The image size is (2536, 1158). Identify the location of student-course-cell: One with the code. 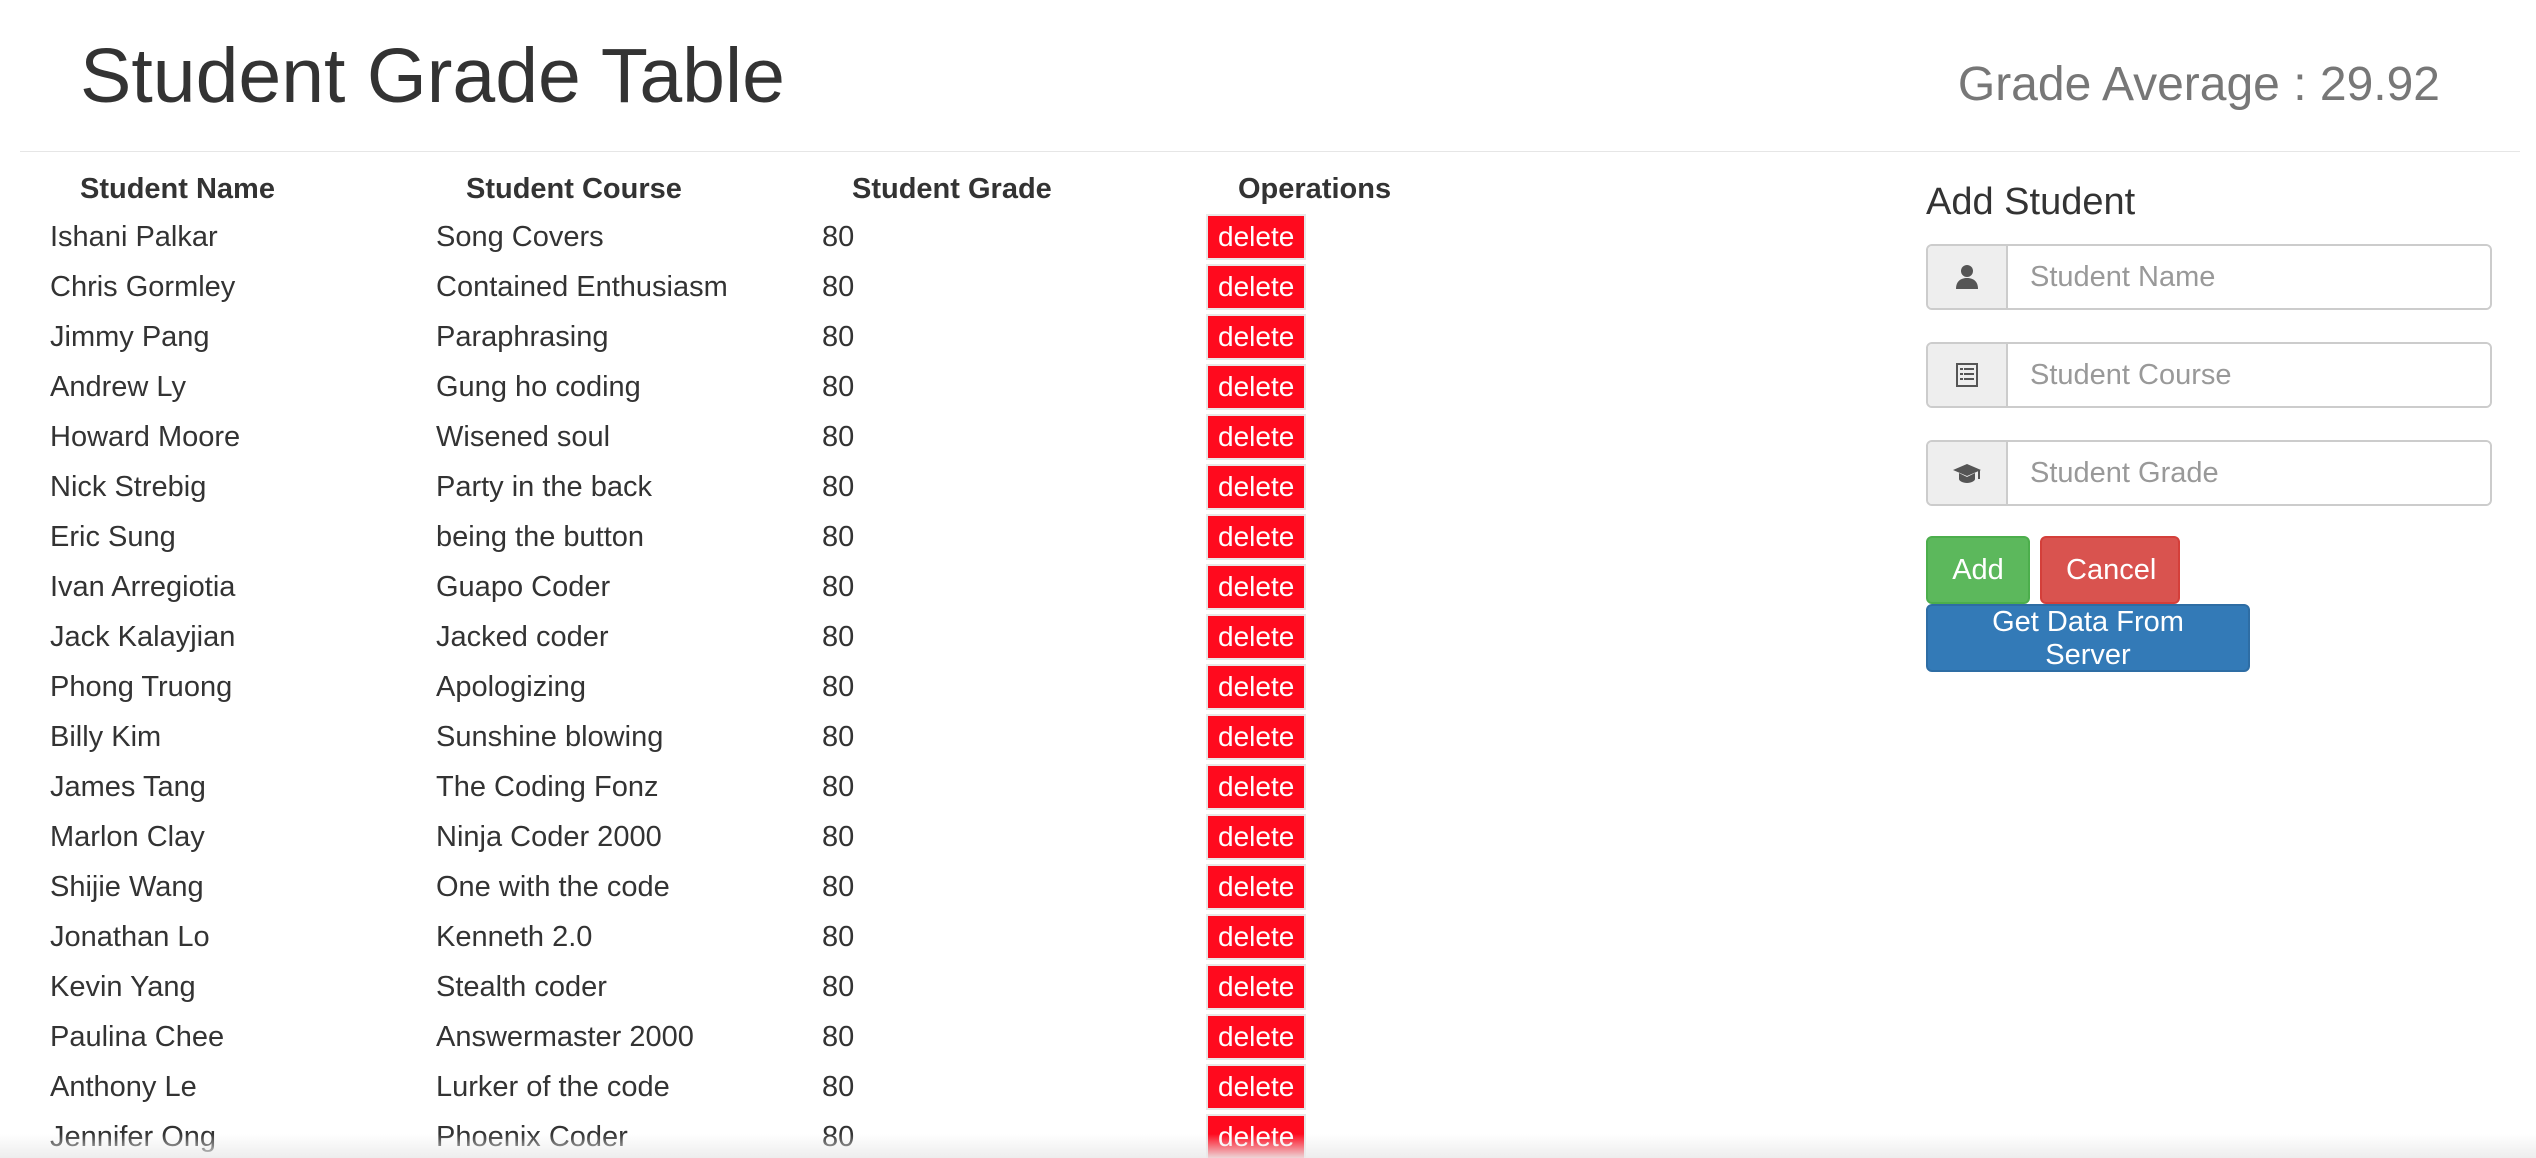
(553, 886).